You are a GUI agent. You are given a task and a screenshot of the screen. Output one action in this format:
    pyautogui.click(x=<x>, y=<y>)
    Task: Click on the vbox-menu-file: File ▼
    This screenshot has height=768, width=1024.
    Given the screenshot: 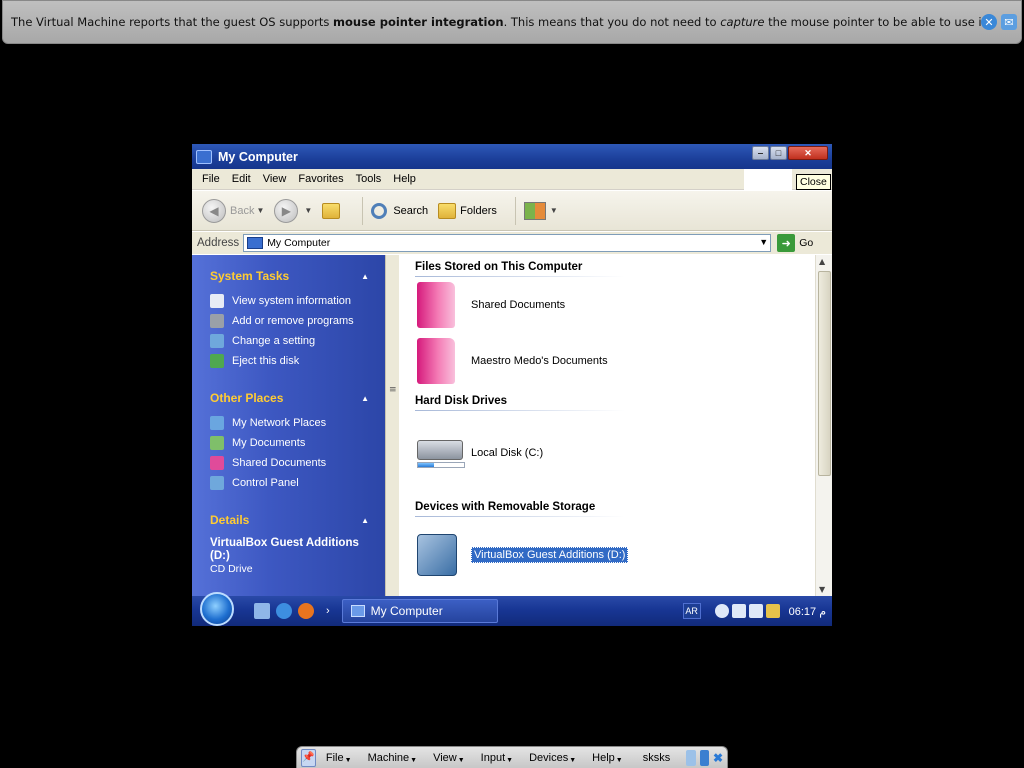 What is the action you would take?
    pyautogui.click(x=339, y=758)
    